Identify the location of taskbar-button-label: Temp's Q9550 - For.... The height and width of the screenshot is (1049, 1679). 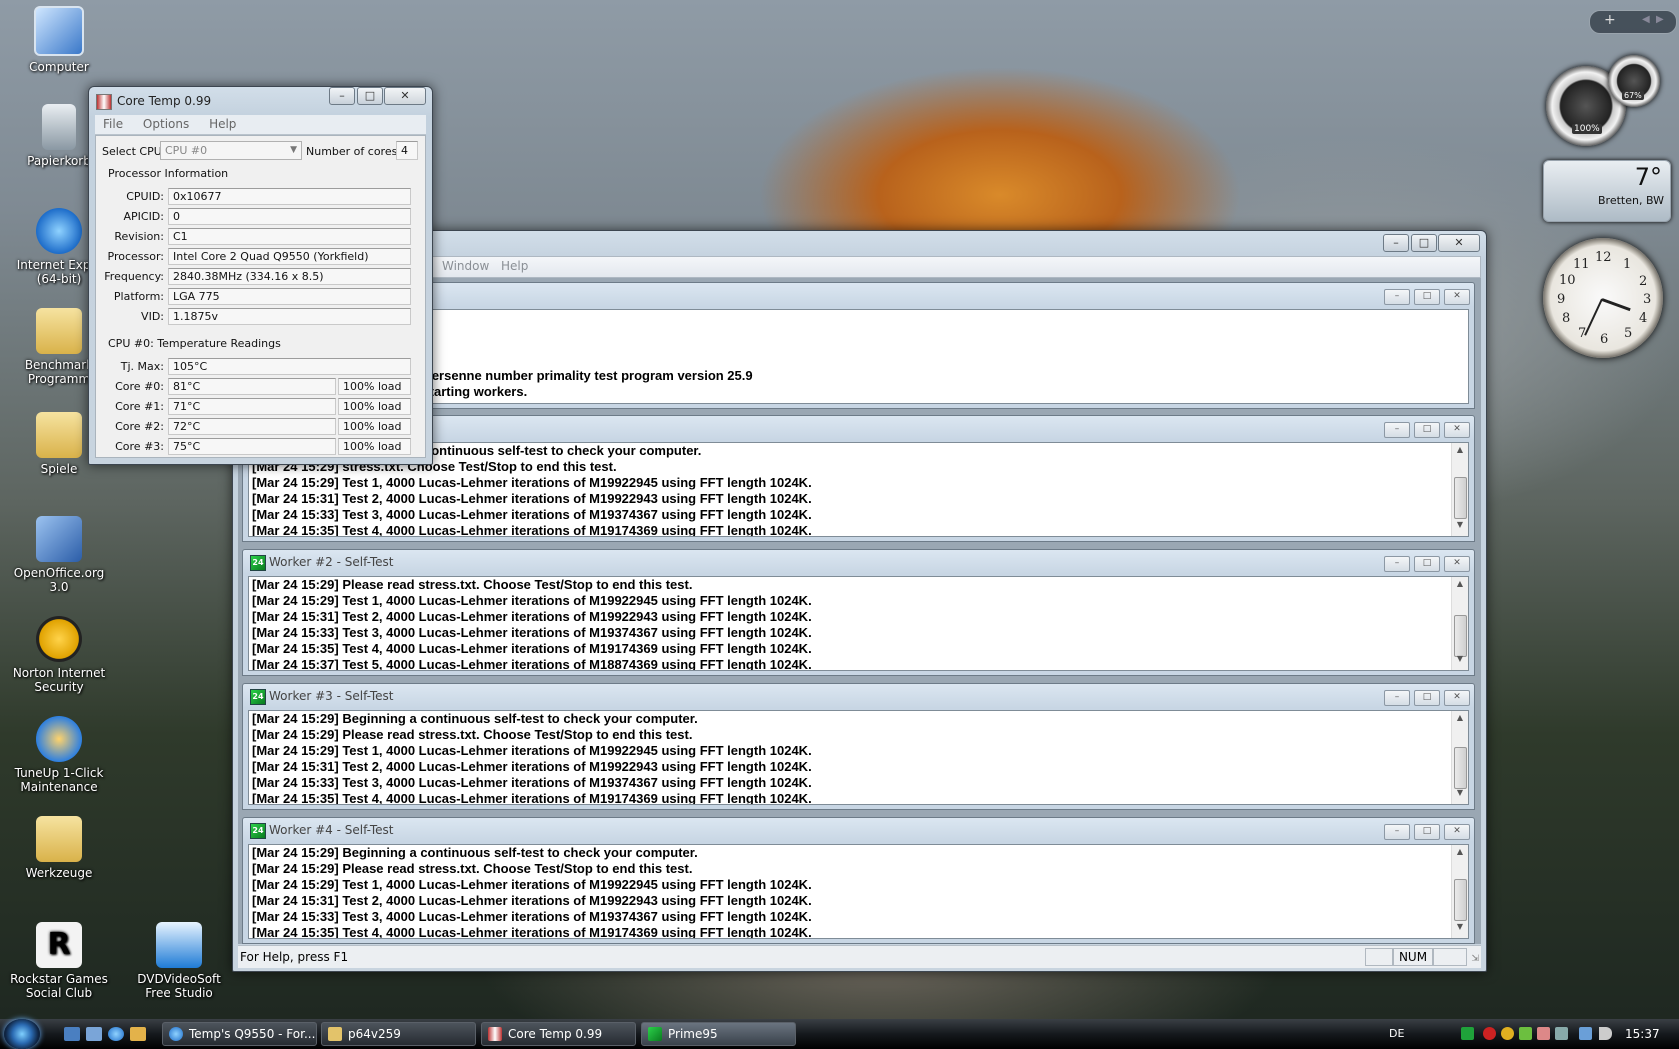
(252, 1034).